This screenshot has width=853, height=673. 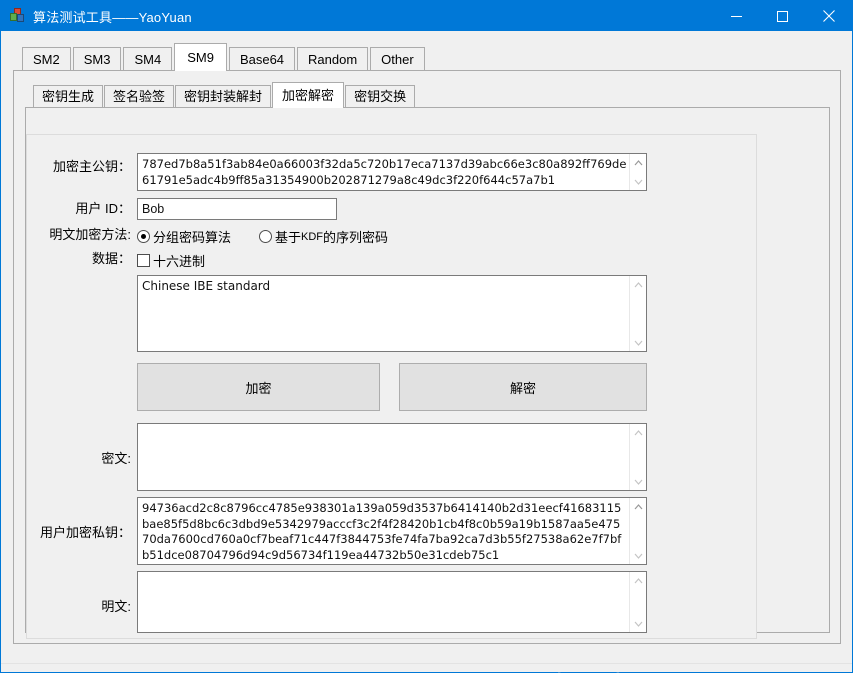 I want to click on radio-kdf-stream-cipher-label-prefix: 基于, so click(x=288, y=237).